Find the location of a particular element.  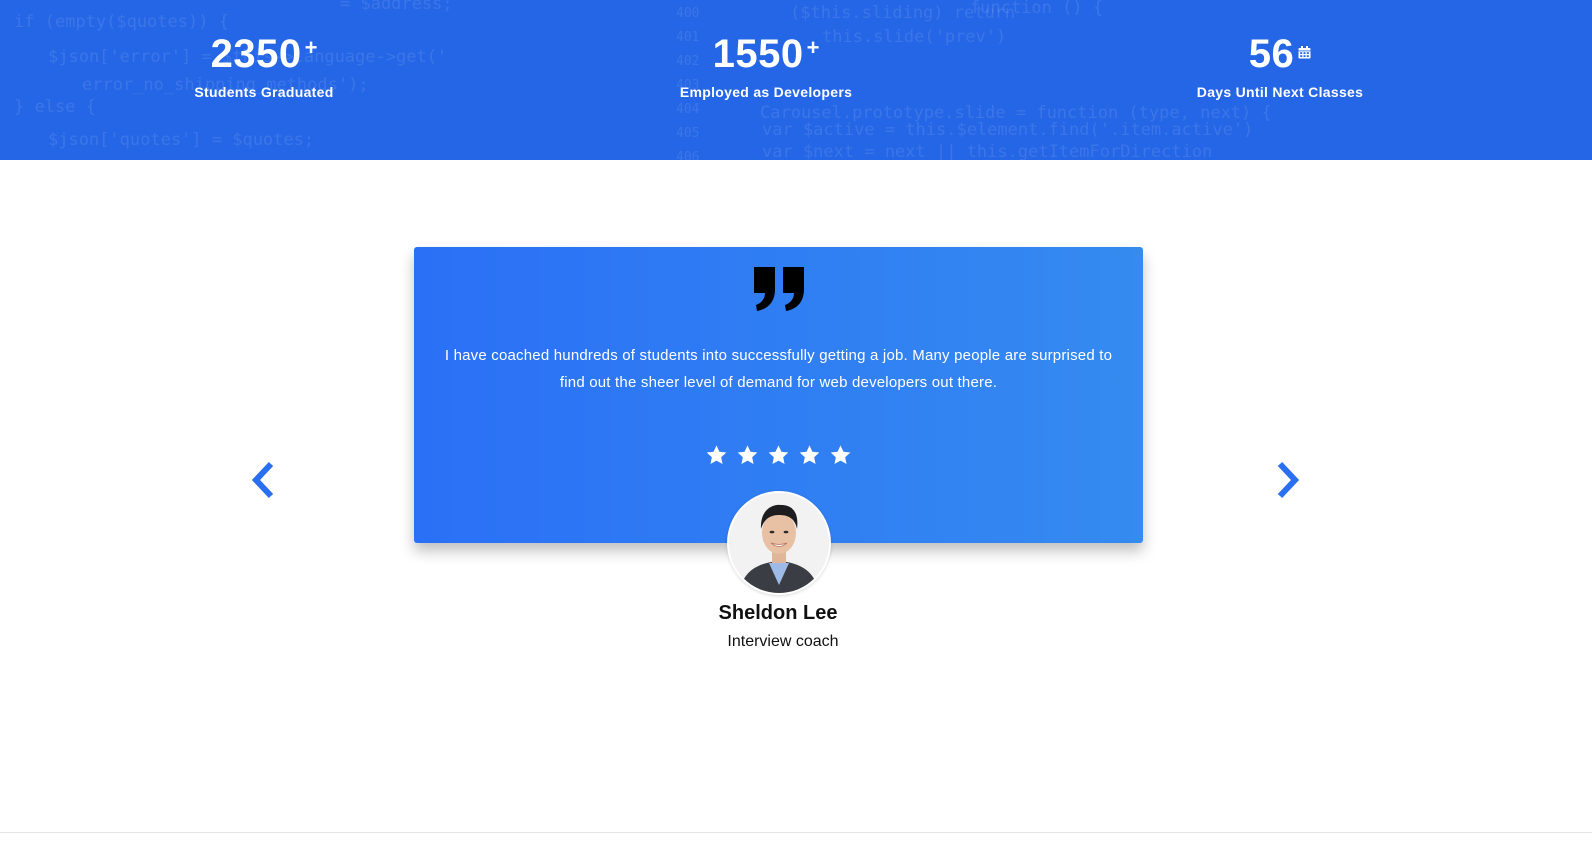

author-photo is located at coordinates (779, 543).